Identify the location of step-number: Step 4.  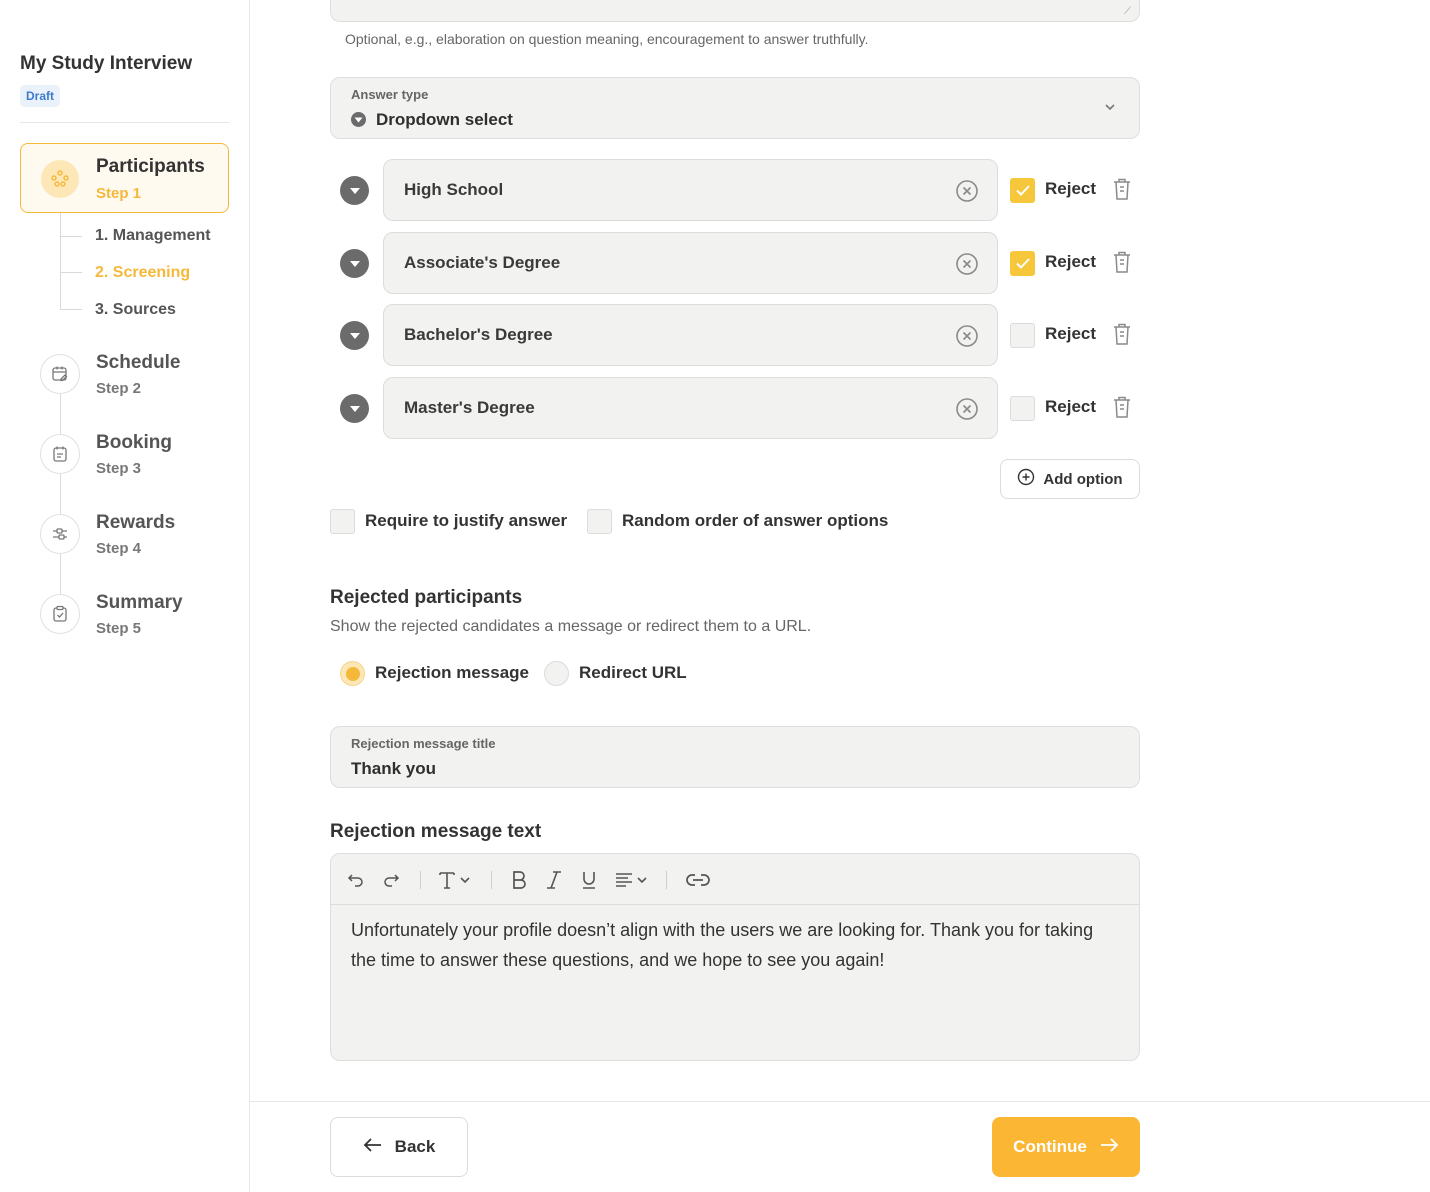
(119, 548).